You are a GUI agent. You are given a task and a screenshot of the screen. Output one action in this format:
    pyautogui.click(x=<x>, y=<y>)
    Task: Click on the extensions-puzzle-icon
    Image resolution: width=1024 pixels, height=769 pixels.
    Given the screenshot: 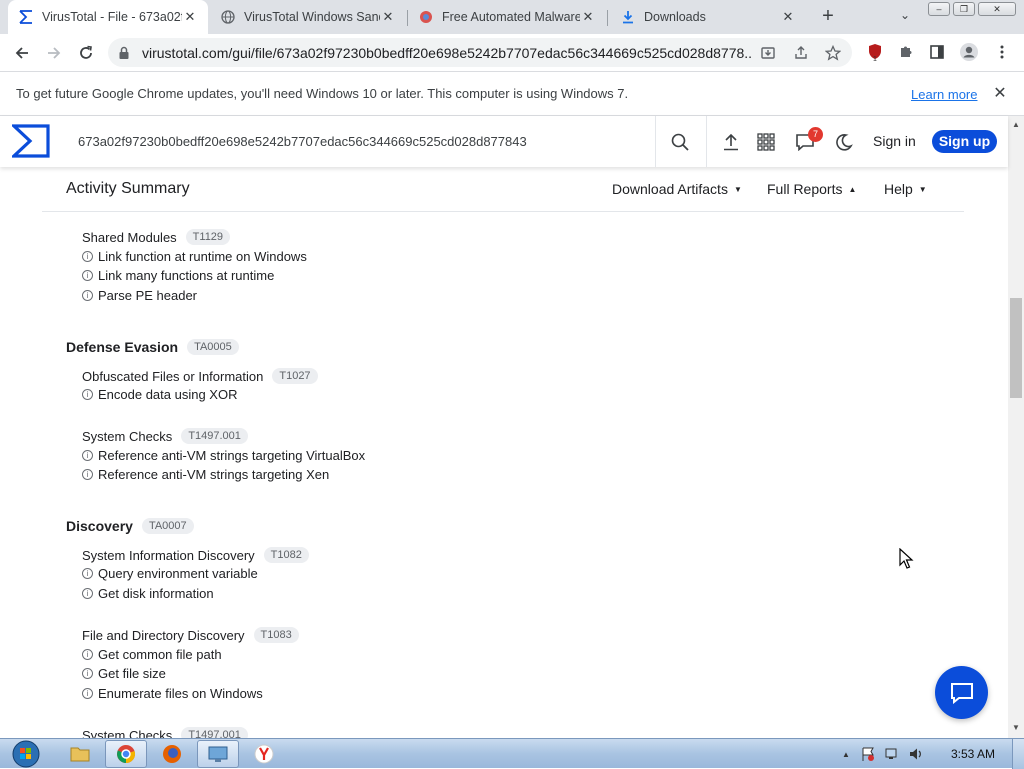 What is the action you would take?
    pyautogui.click(x=906, y=52)
    